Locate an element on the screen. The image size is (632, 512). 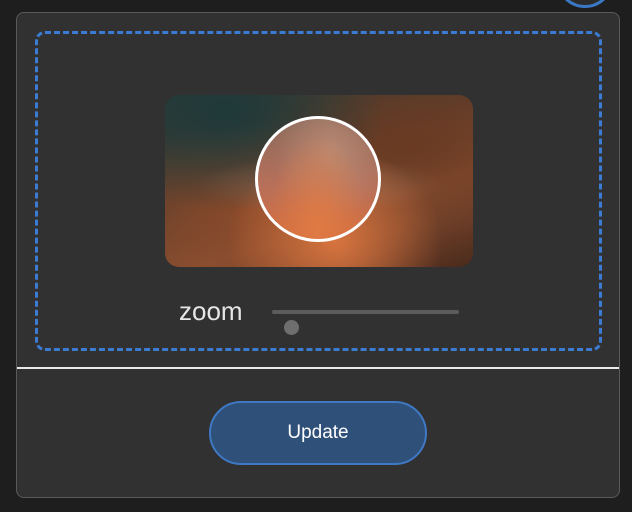
crop-circle-handle is located at coordinates (318, 179).